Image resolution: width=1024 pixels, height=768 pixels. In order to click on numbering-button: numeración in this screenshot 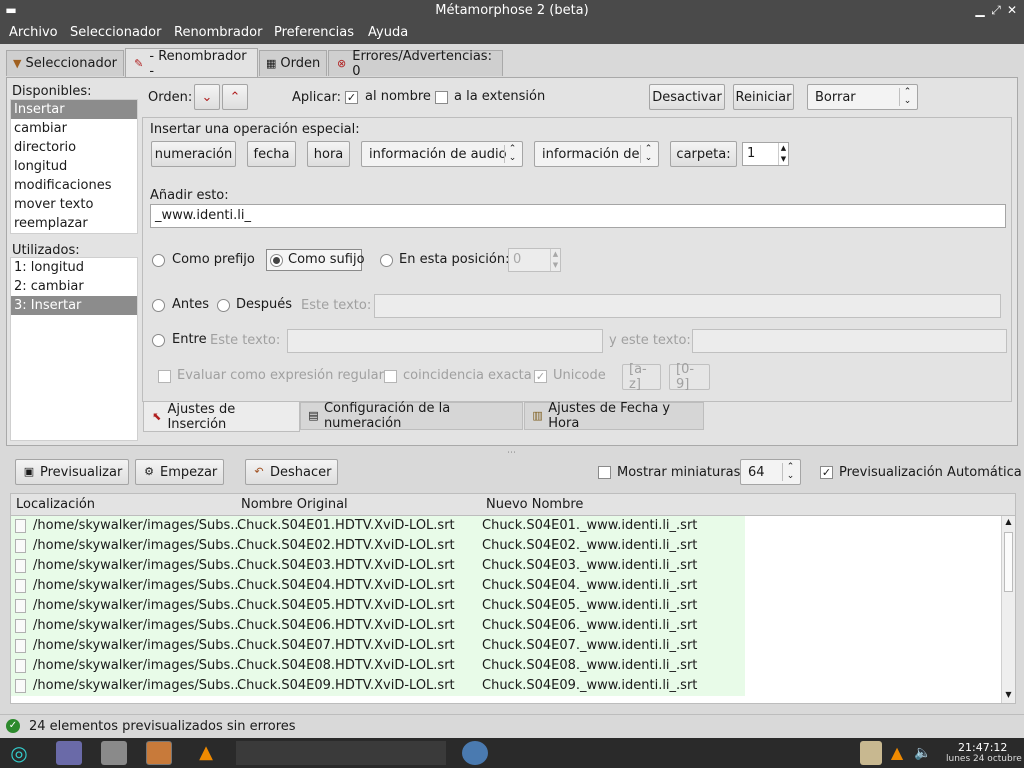, I will do `click(193, 154)`.